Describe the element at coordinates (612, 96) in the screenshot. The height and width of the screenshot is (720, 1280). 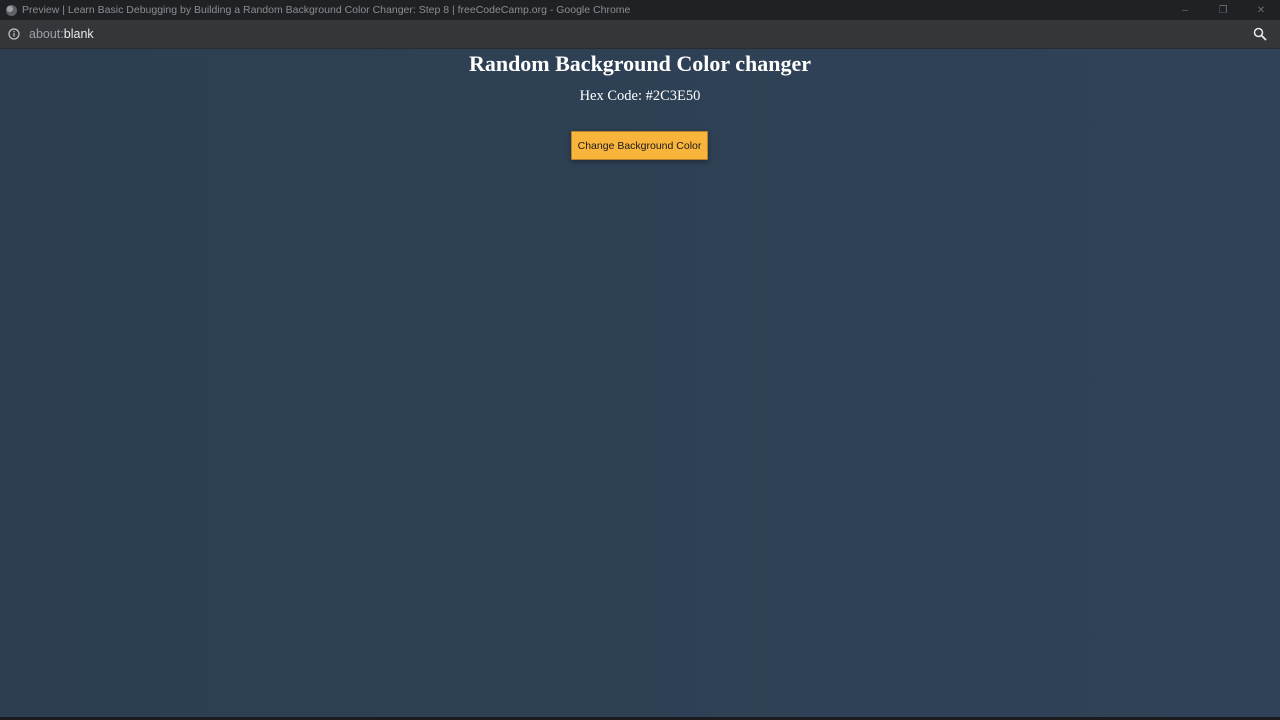
I see `hex-code-label: Hex Code:` at that location.